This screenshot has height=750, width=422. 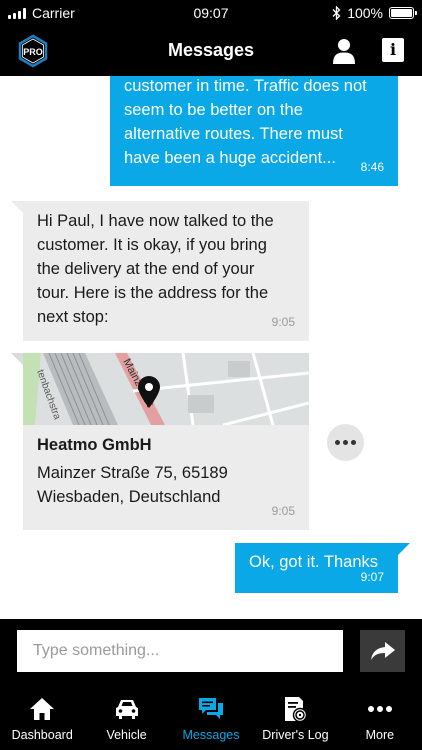 I want to click on nav-bar: PRO Messages i, so click(x=211, y=51).